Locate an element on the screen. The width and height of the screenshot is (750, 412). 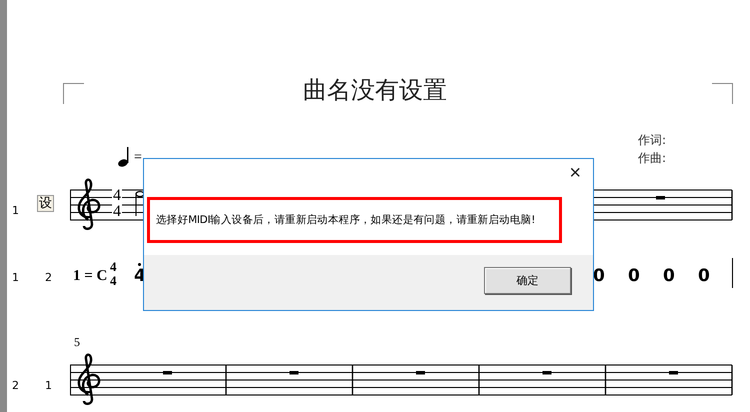
tempo-marking: = is located at coordinates (138, 158).